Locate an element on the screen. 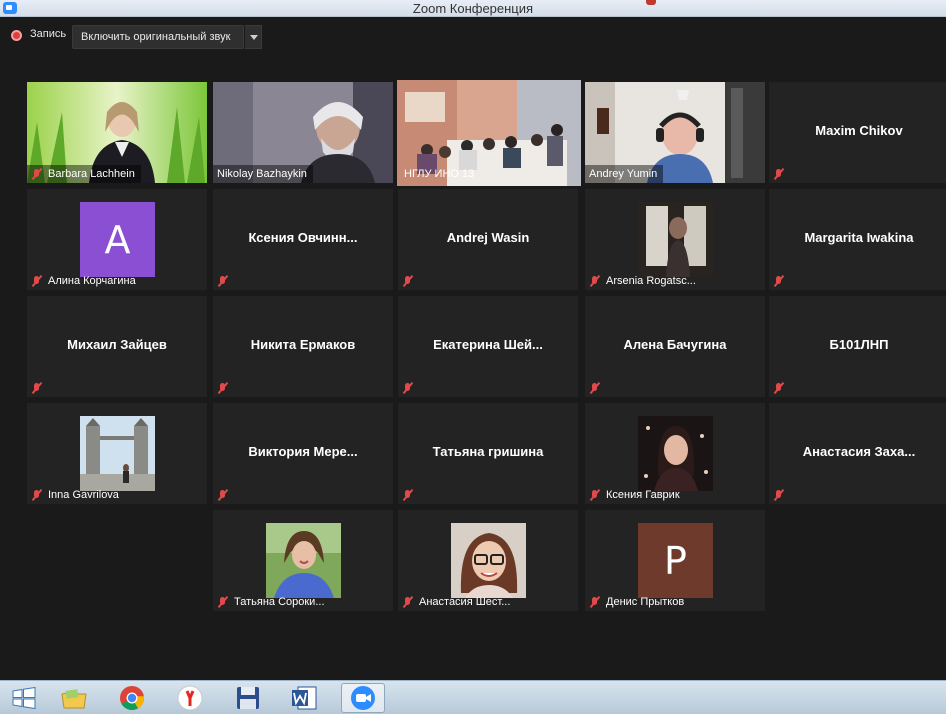  participant-tile: A Алина Корчагина is located at coordinates (117, 239).